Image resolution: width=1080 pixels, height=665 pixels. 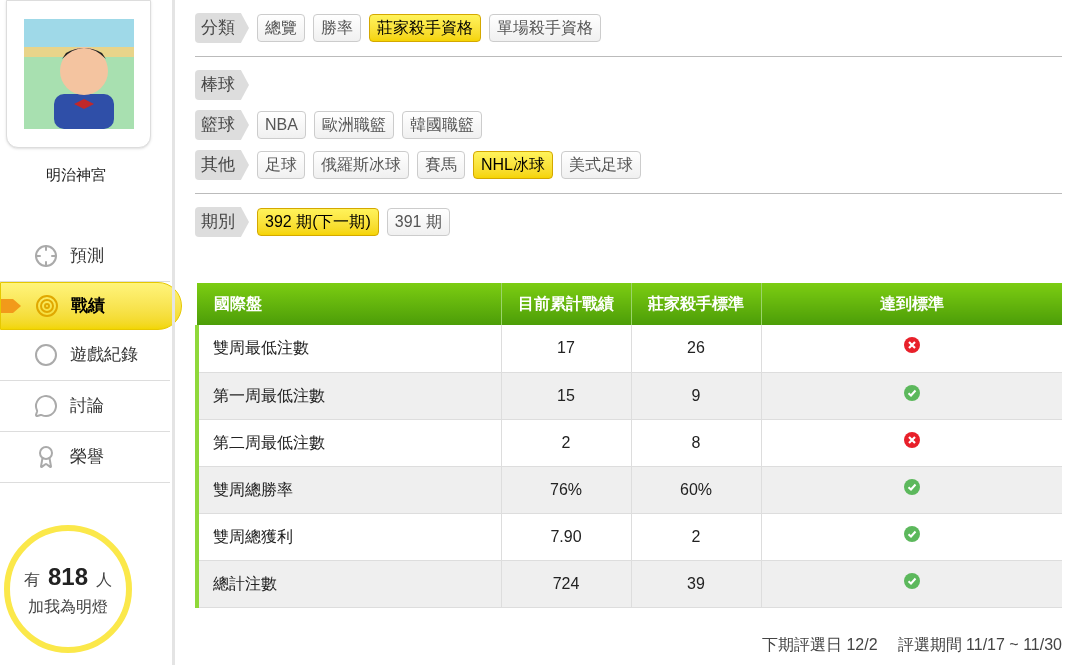 I want to click on fans-caption: 加我為明燈, so click(x=68, y=606).